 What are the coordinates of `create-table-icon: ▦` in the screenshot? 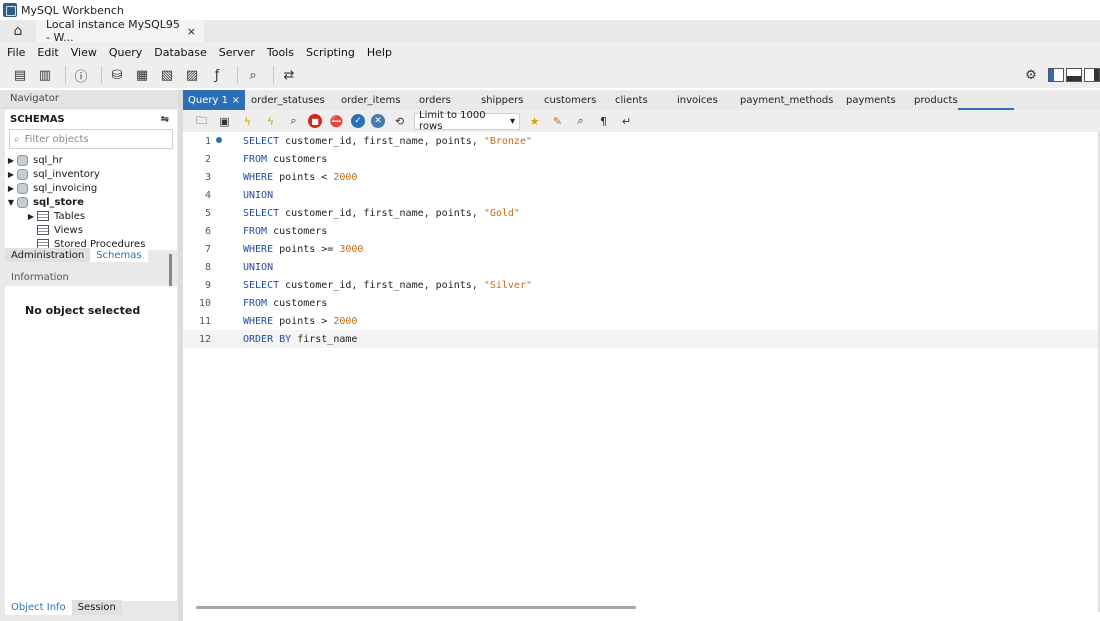 It's located at (142, 75).